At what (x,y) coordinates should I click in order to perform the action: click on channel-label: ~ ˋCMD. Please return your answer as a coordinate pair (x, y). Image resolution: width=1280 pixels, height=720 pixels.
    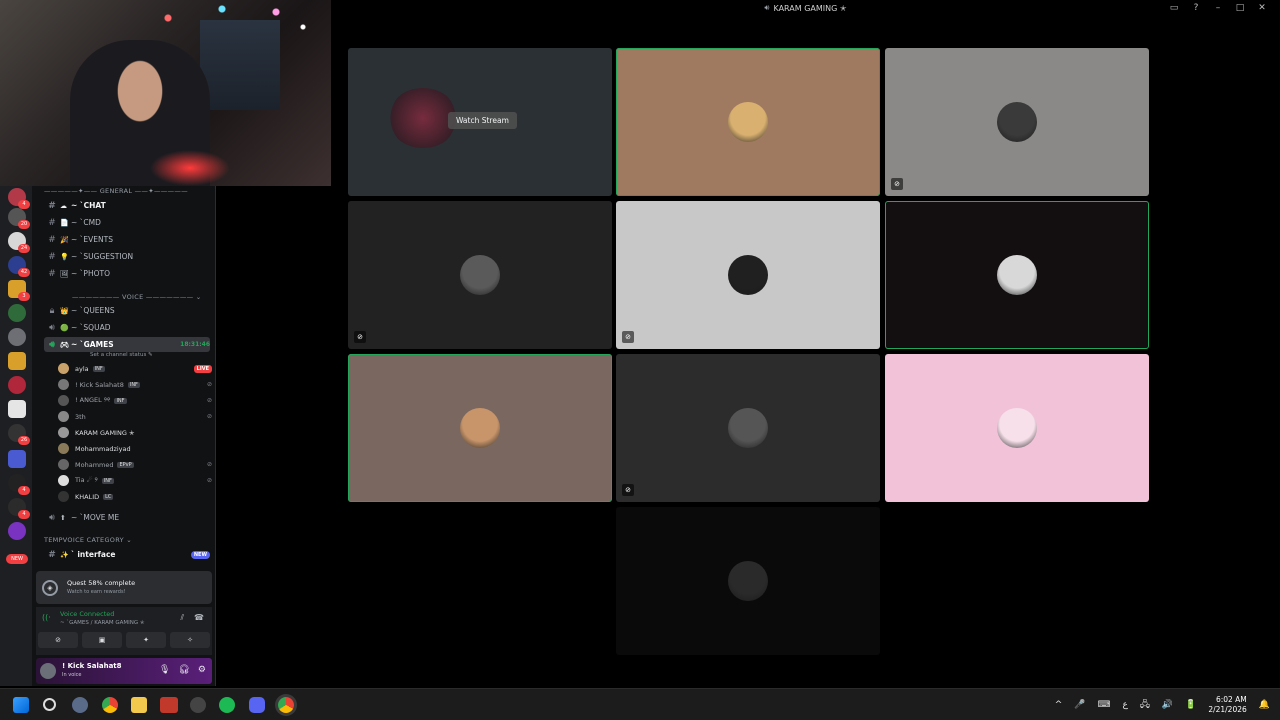
    Looking at the image, I should click on (86, 222).